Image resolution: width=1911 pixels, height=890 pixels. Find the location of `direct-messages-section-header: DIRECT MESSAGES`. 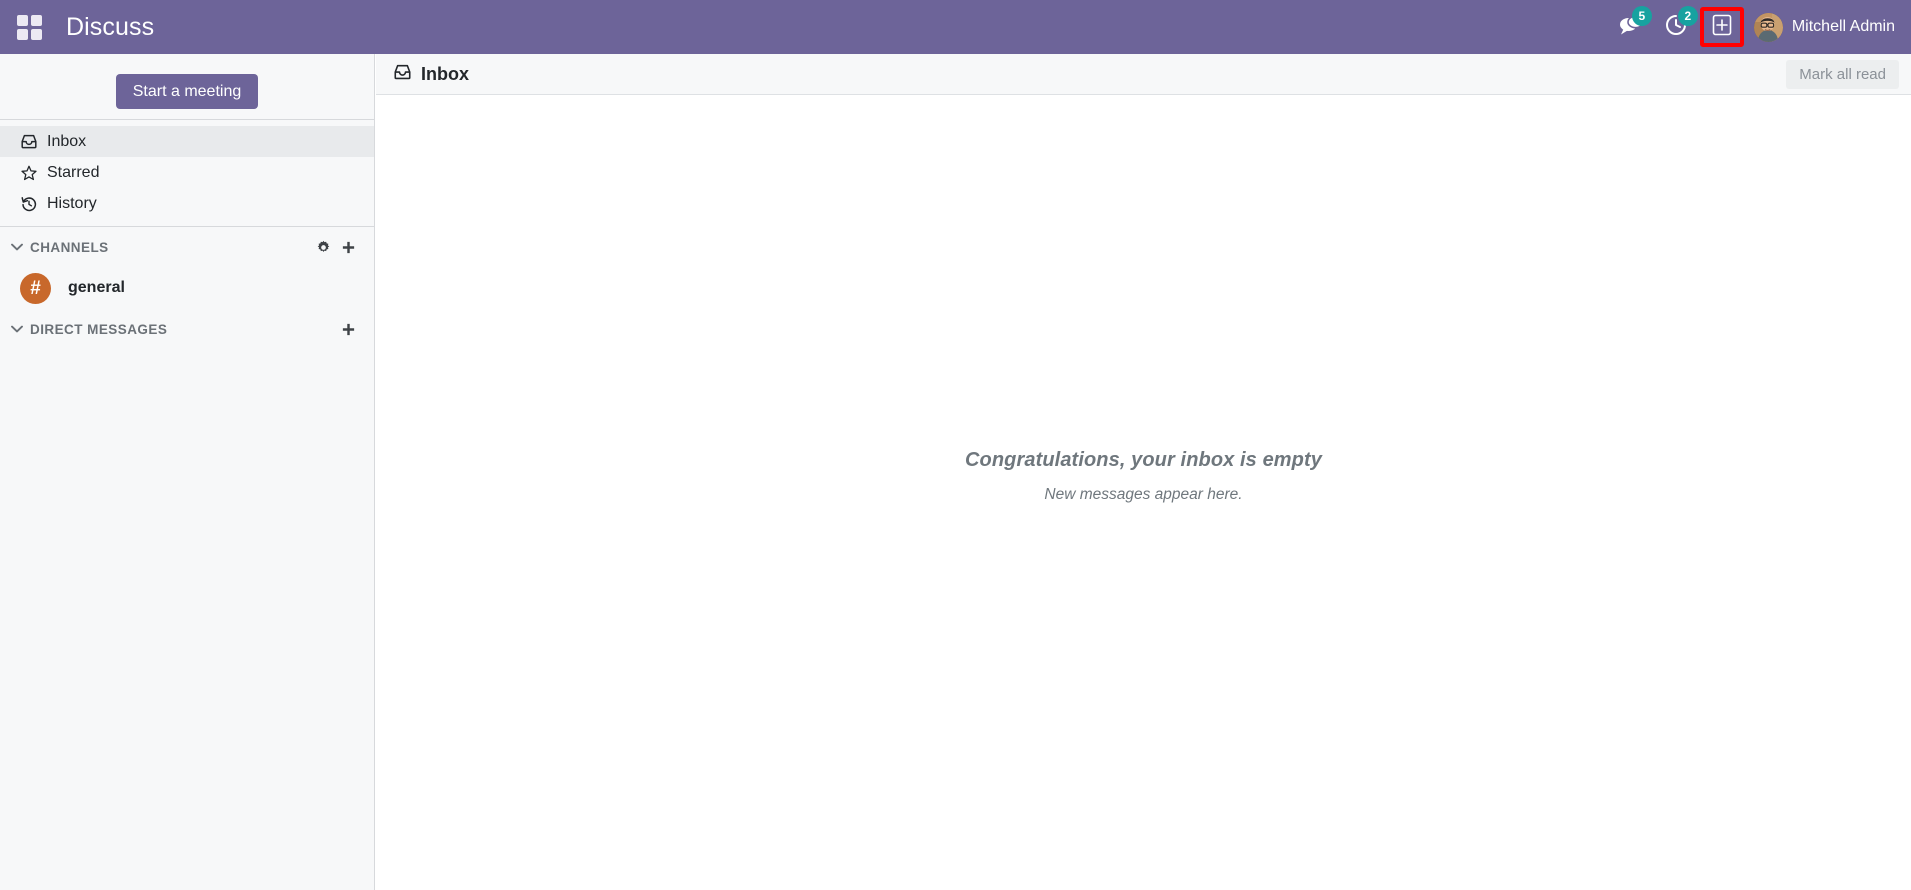

direct-messages-section-header: DIRECT MESSAGES is located at coordinates (187, 329).